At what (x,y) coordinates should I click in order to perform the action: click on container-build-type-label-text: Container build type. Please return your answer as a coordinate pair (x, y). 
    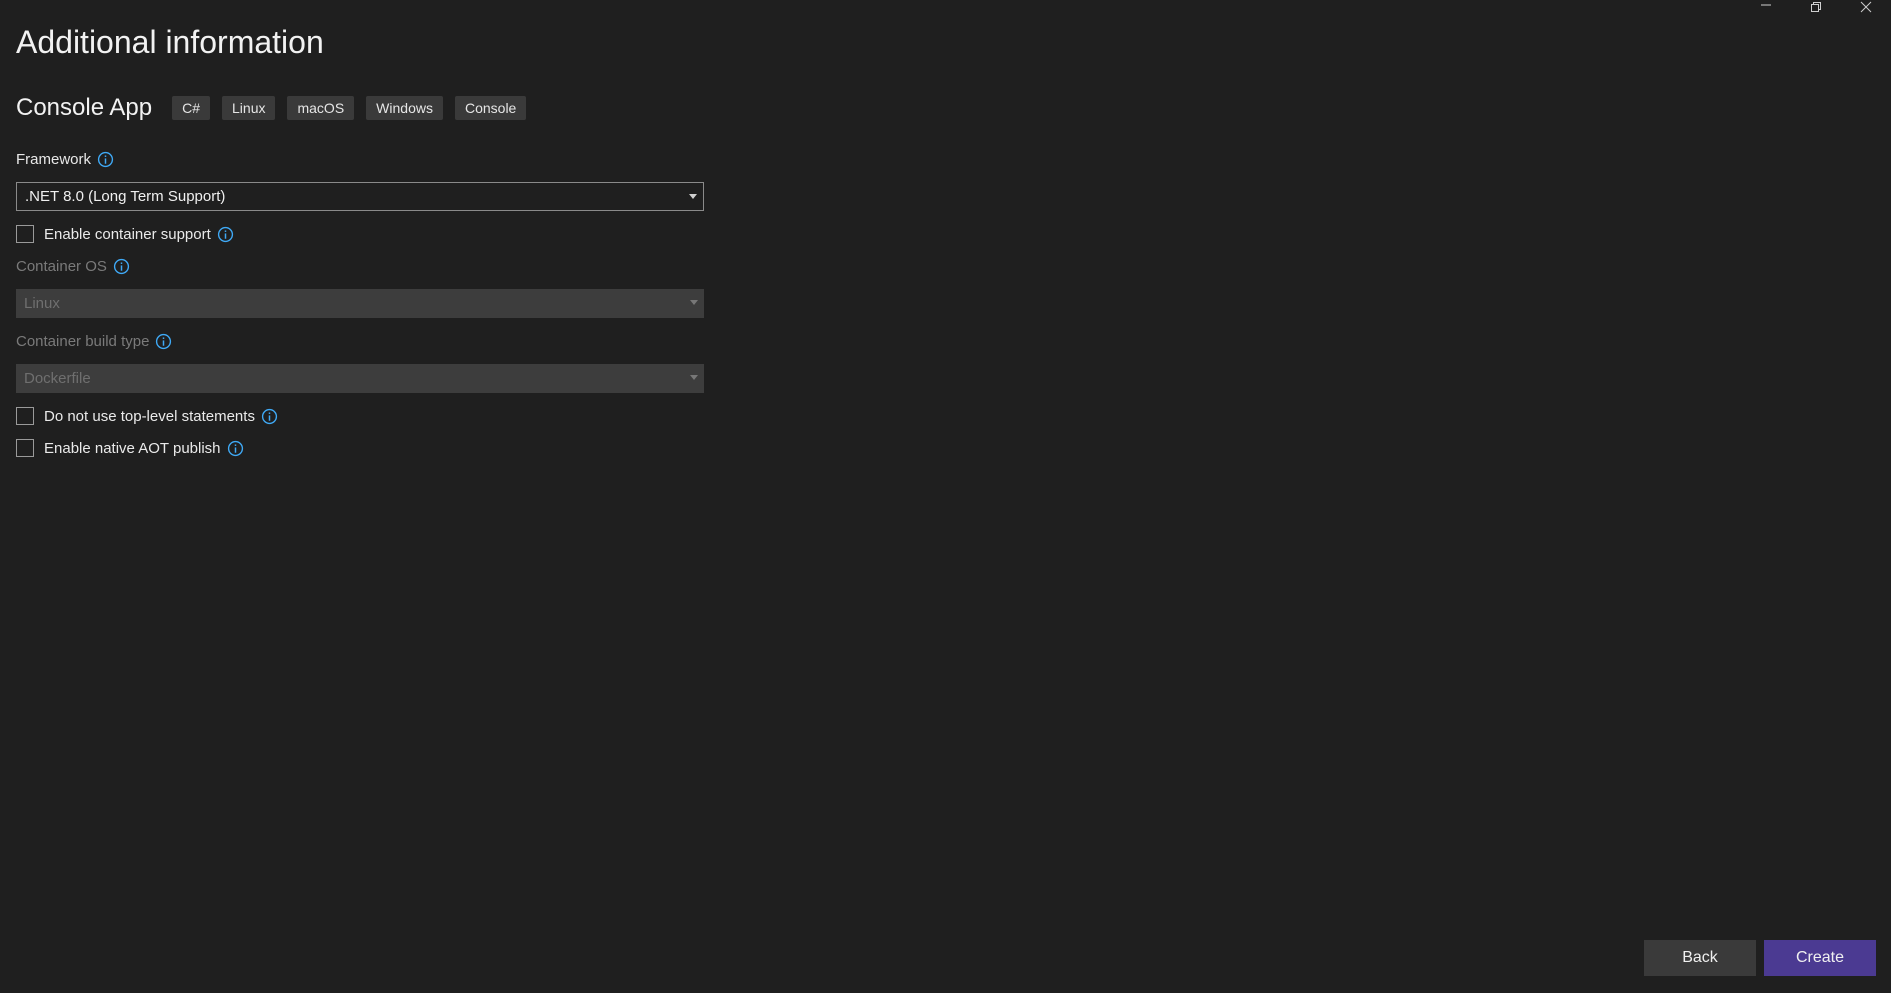
    Looking at the image, I should click on (83, 341).